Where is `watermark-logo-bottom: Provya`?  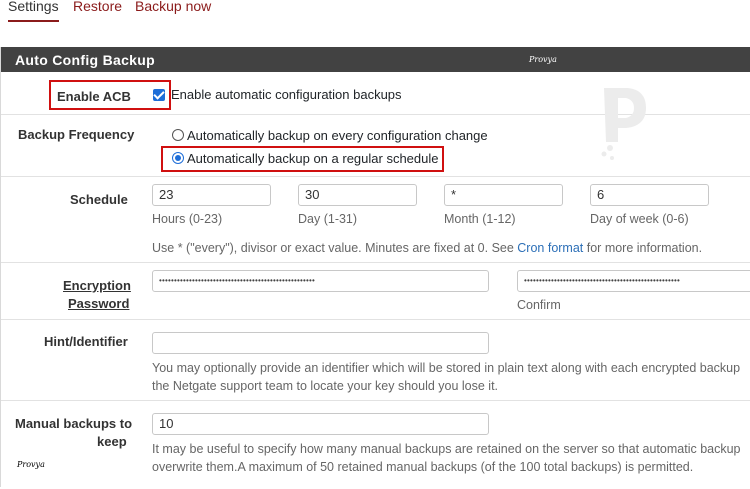
watermark-logo-bottom: Provya is located at coordinates (31, 464).